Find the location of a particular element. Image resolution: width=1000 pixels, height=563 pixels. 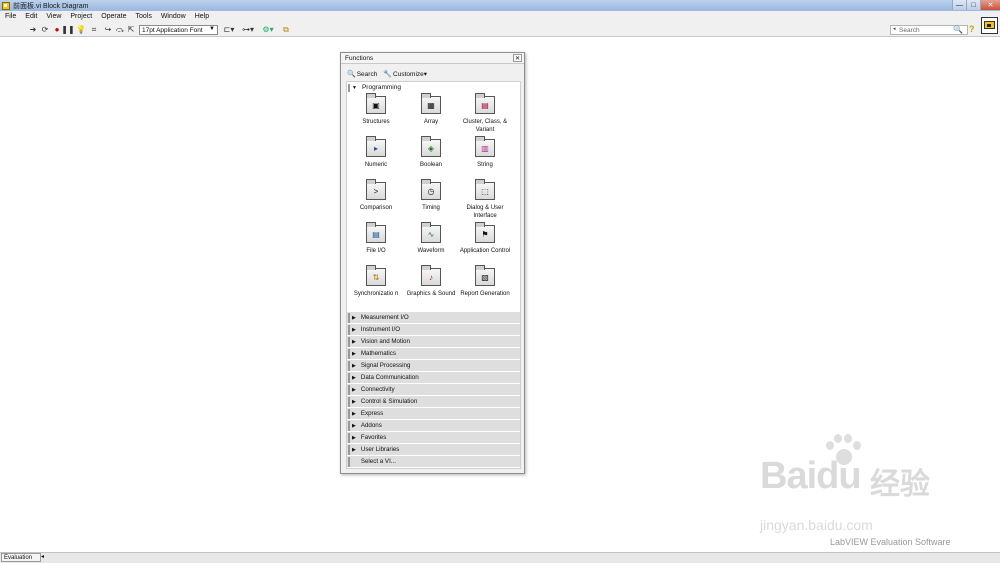

step-out-icon: ⇱ is located at coordinates (131, 29).